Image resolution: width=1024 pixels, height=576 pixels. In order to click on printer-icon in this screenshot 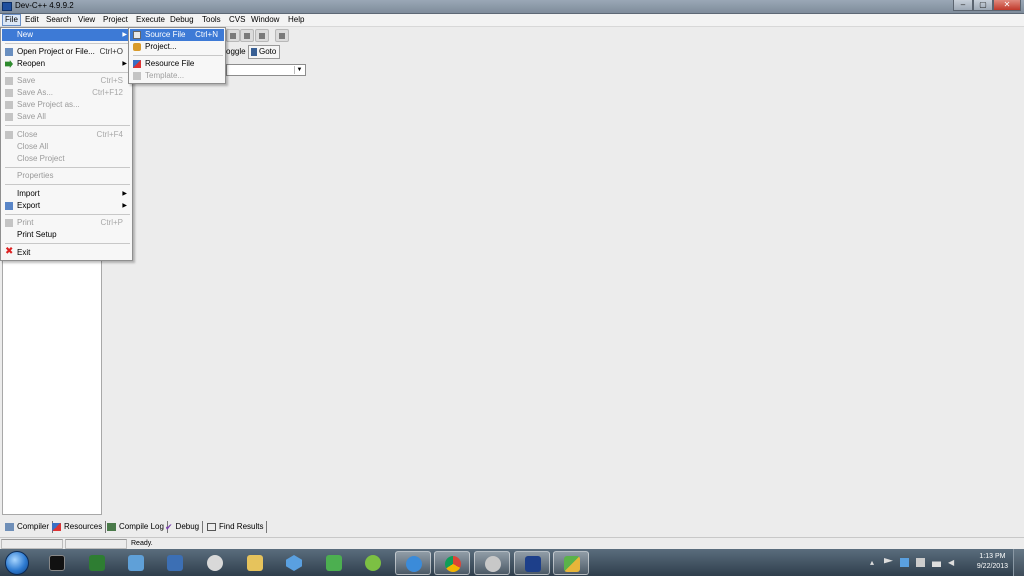, I will do `click(9, 223)`.